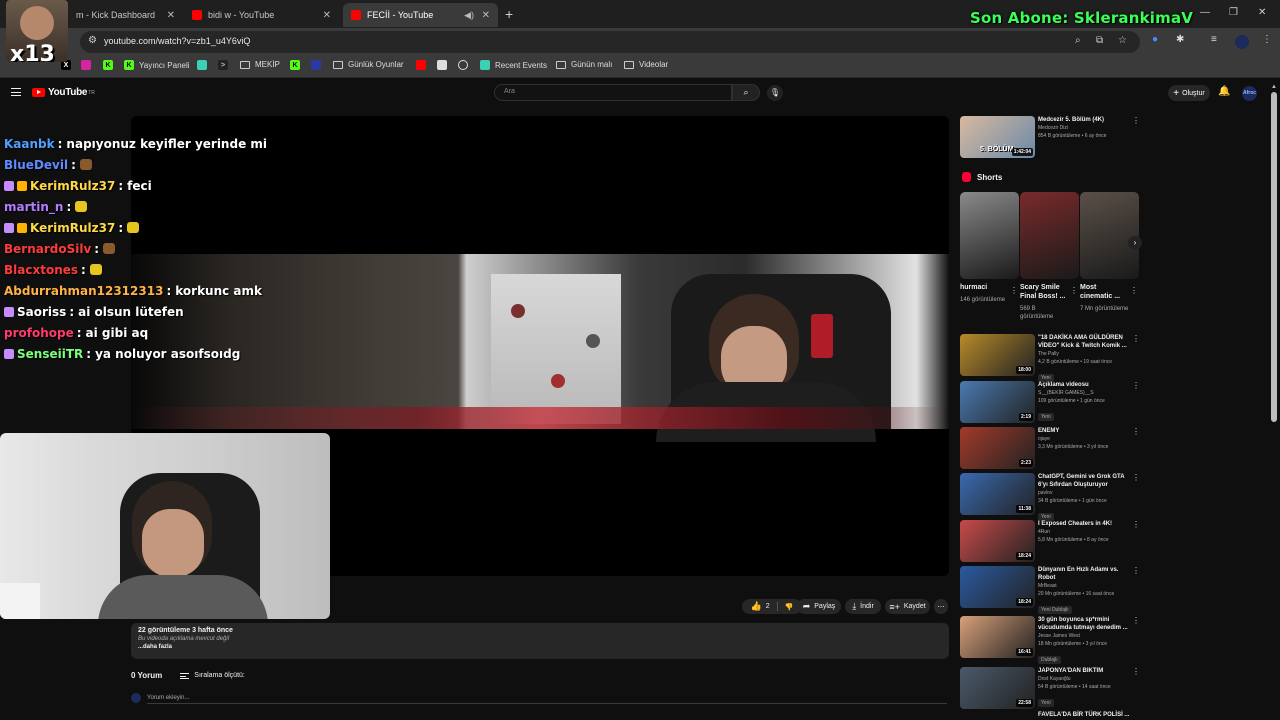 The image size is (1280, 720). I want to click on kick-bookmark-icon: K, so click(110, 65).